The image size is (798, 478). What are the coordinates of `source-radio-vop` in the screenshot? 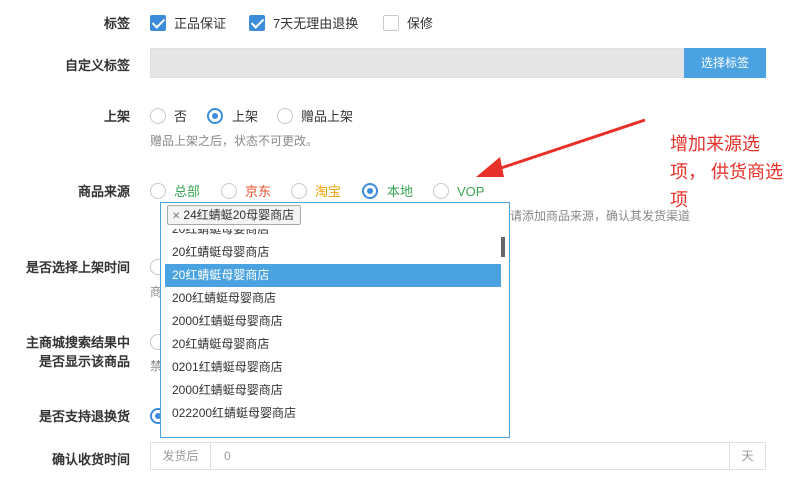 It's located at (441, 191).